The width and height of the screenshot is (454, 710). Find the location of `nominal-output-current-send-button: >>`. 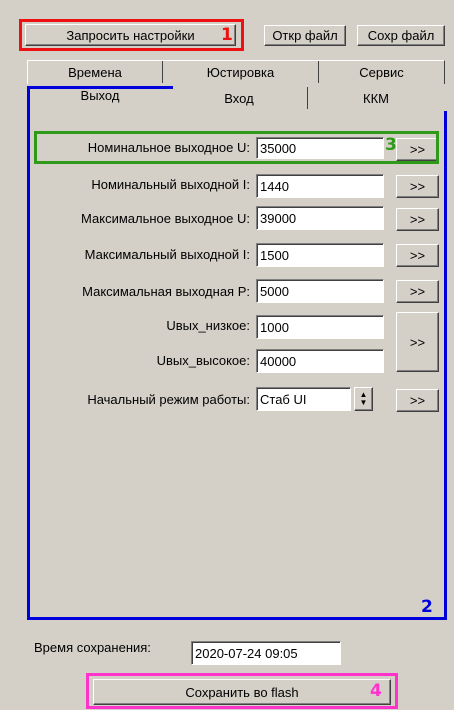

nominal-output-current-send-button: >> is located at coordinates (417, 186).